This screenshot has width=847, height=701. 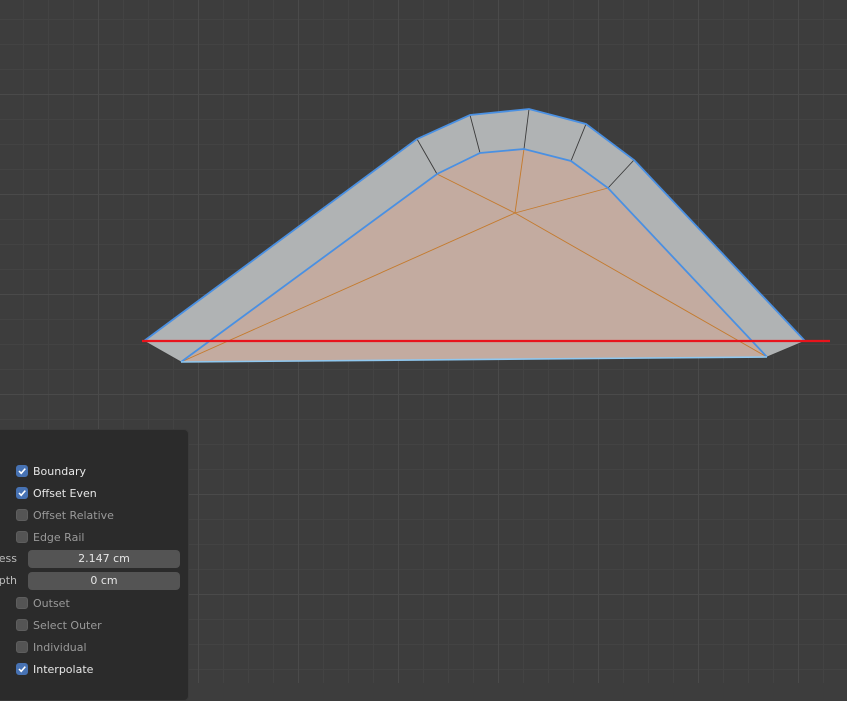 I want to click on offset-even-option: Offset Even, so click(x=49, y=493).